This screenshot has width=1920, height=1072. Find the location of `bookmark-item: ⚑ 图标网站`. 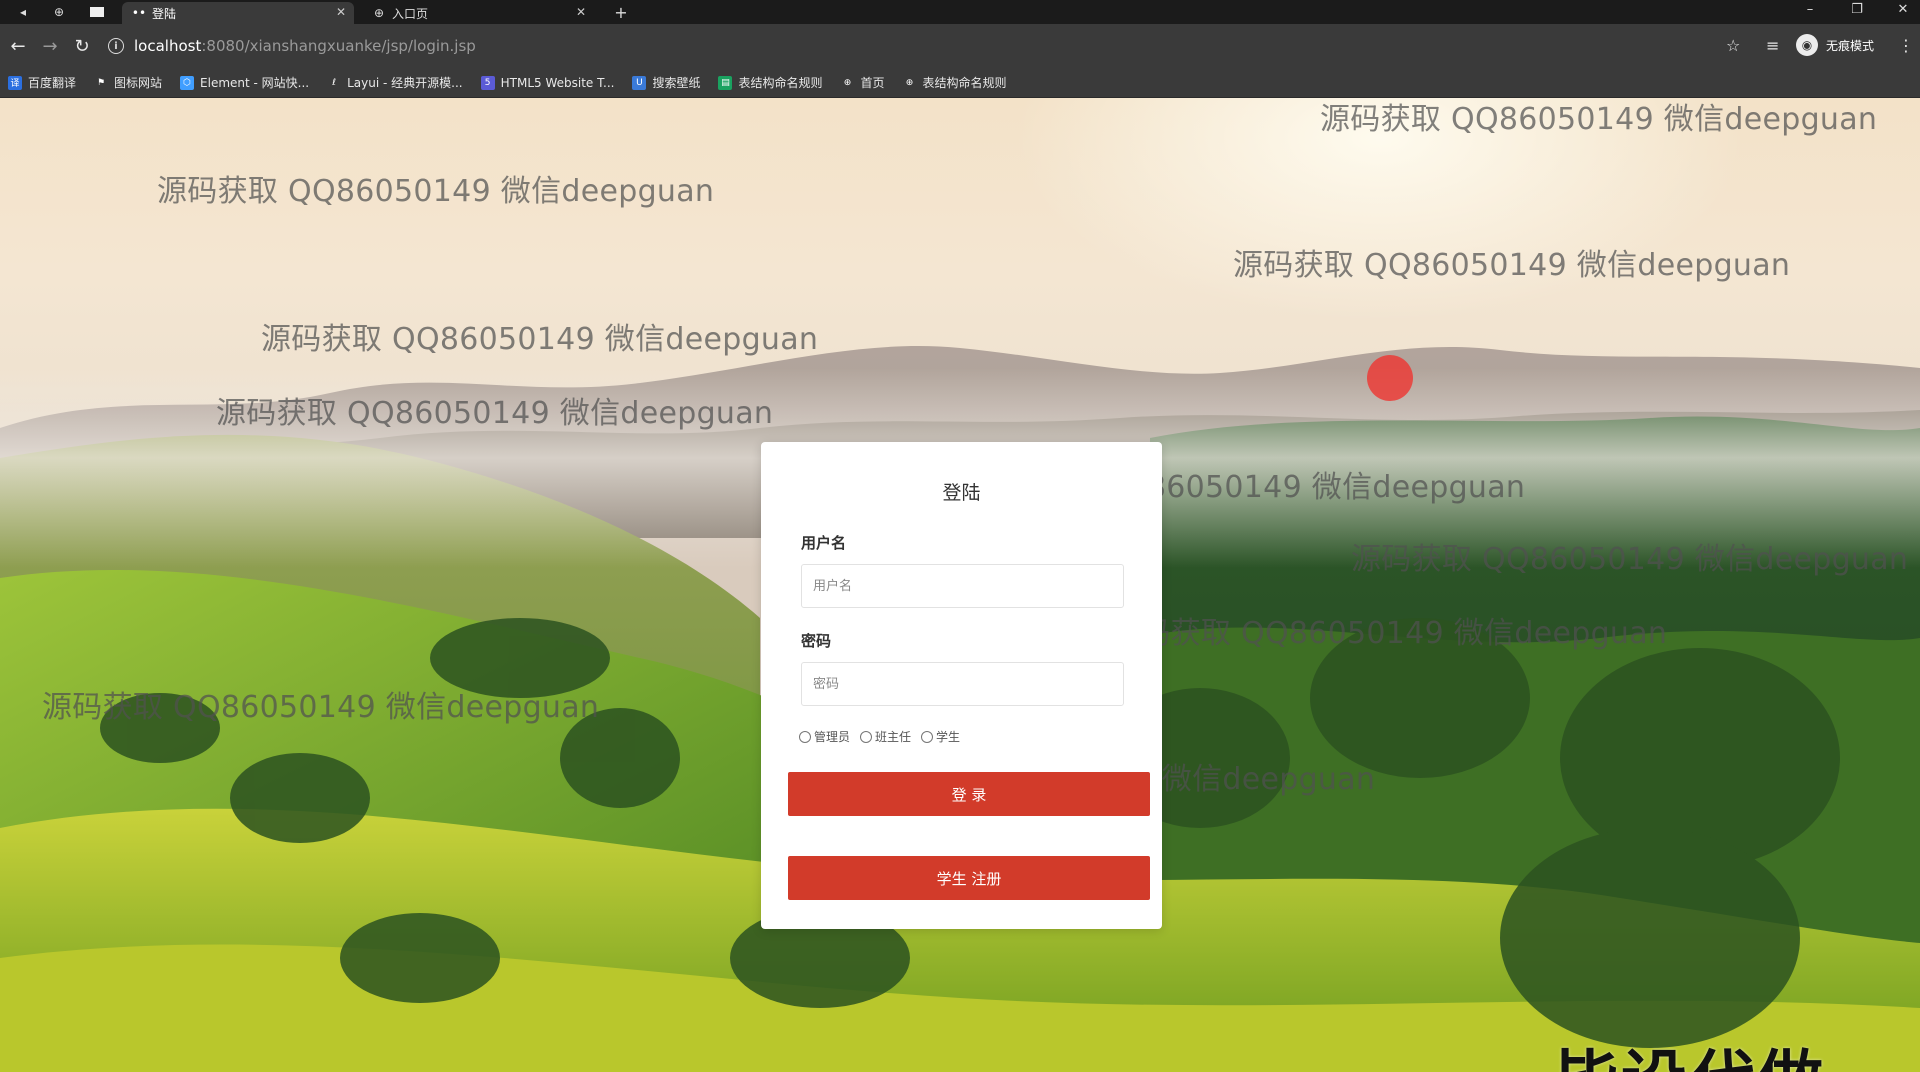

bookmark-item: ⚑ 图标网站 is located at coordinates (128, 82).